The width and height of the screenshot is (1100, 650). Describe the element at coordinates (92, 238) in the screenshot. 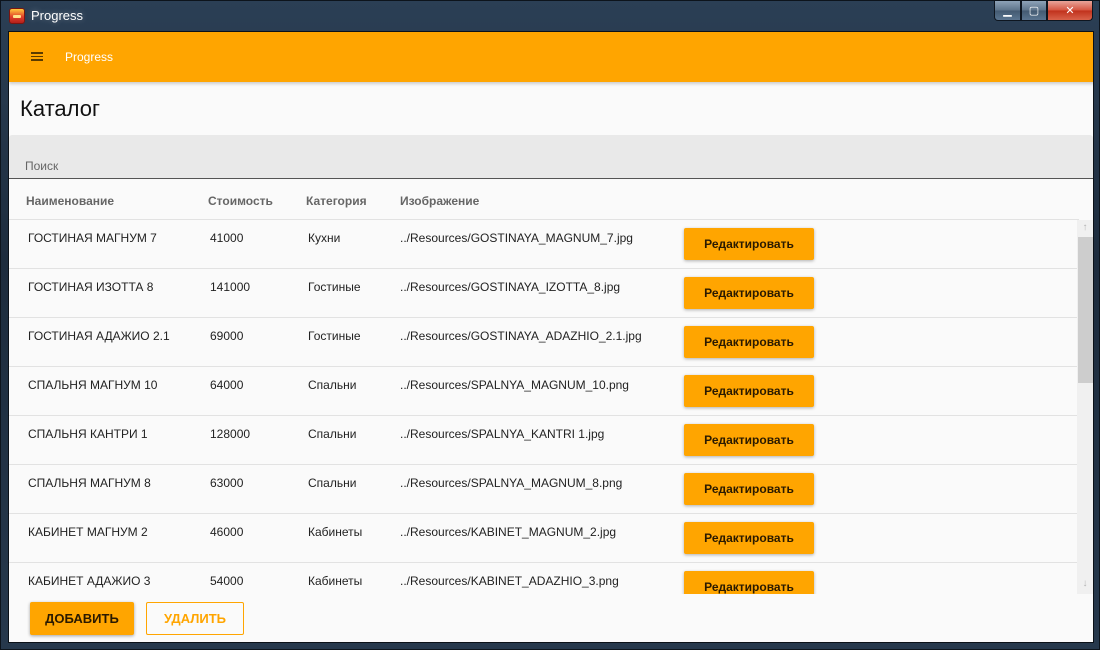

I see `cell-name: ГОСТИНАЯ МАГНУМ 7` at that location.